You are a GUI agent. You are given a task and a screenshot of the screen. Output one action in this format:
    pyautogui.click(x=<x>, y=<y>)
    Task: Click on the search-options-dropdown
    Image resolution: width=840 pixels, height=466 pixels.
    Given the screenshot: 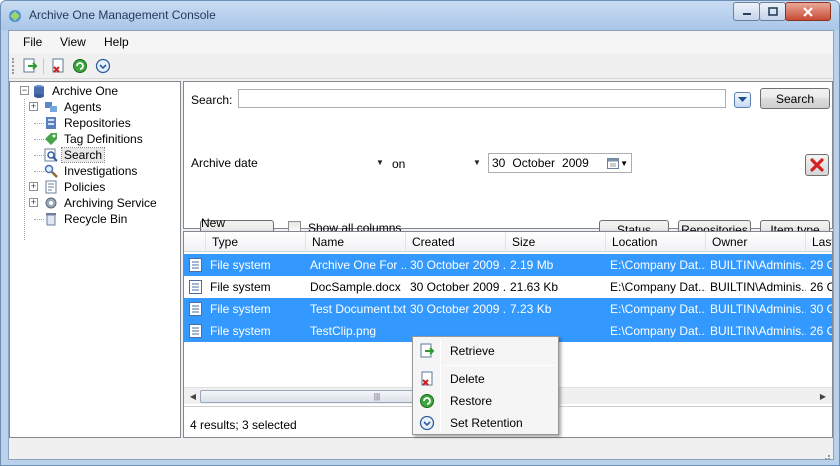 What is the action you would take?
    pyautogui.click(x=742, y=100)
    